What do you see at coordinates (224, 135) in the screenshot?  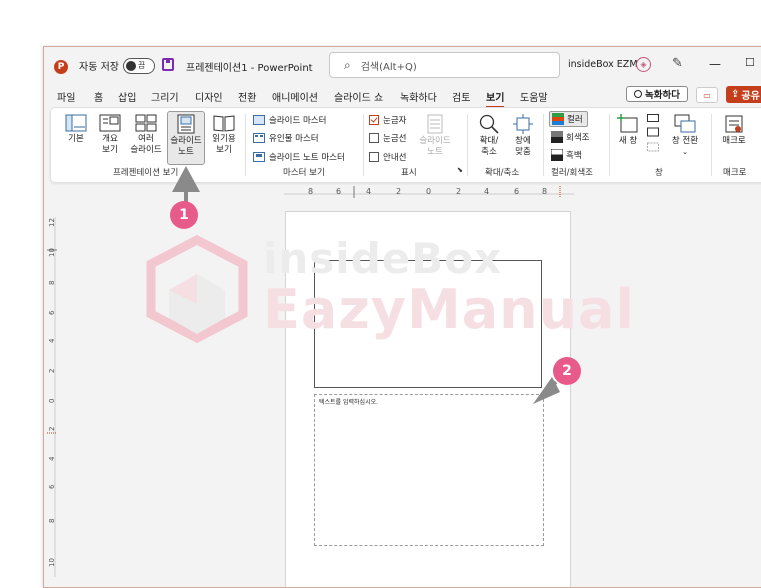 I see `reading-view-button: 읽기용 보기` at bounding box center [224, 135].